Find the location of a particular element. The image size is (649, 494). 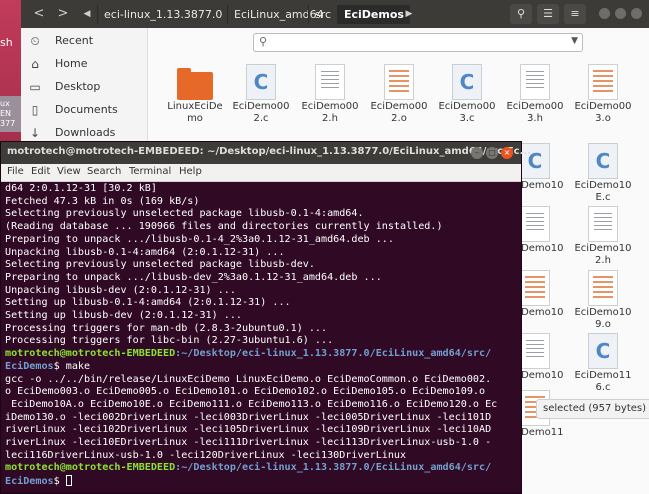

prompt-line: EciDemos$ is located at coordinates (262, 482).